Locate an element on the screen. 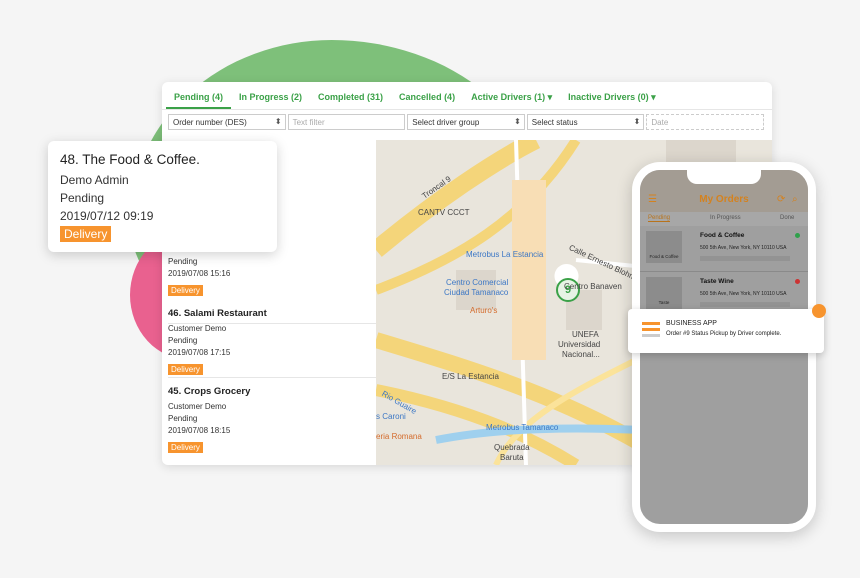 The height and width of the screenshot is (578, 860). map-label: Universidad is located at coordinates (579, 344).